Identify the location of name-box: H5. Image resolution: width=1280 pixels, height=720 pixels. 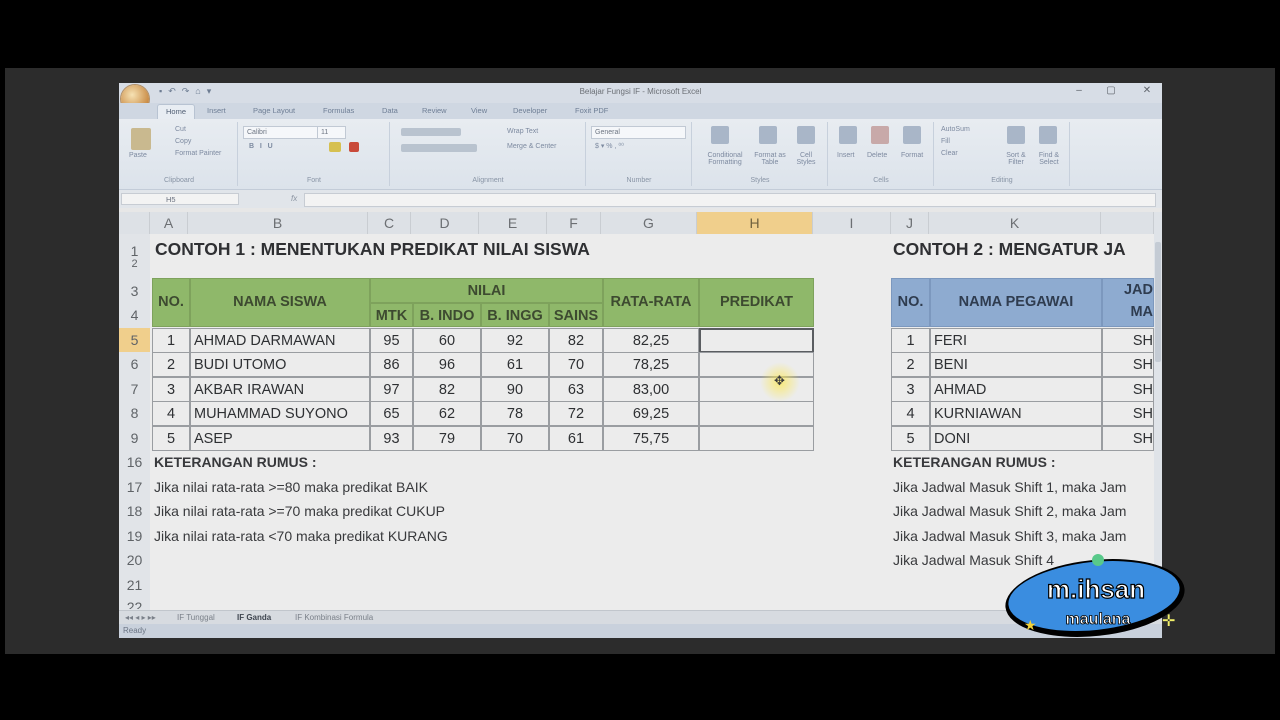
(180, 199).